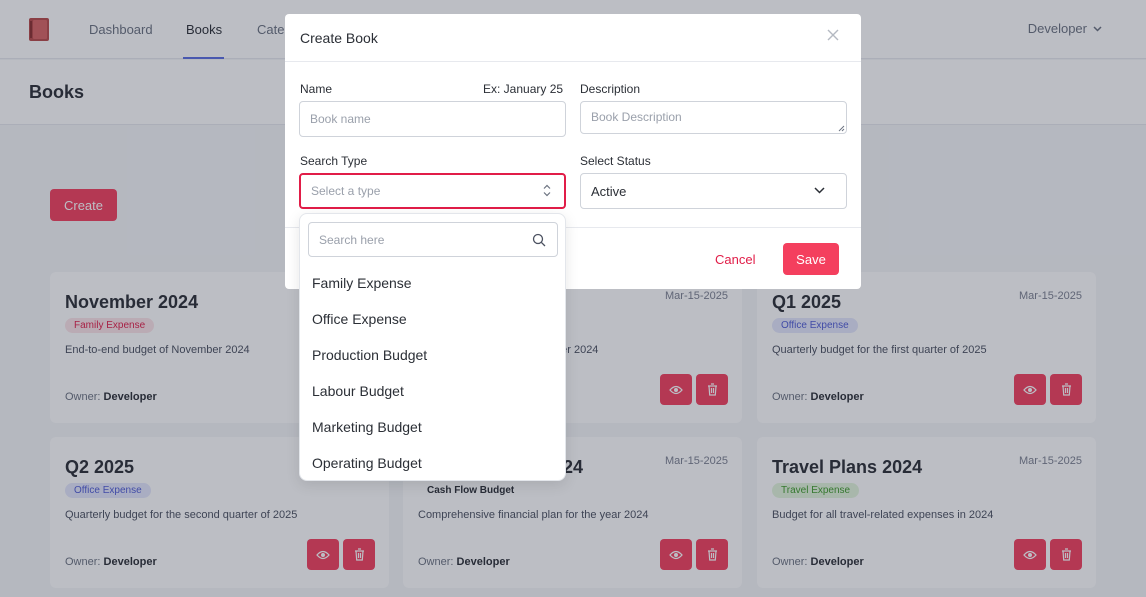 This screenshot has height=597, width=1146. I want to click on search-icon, so click(539, 240).